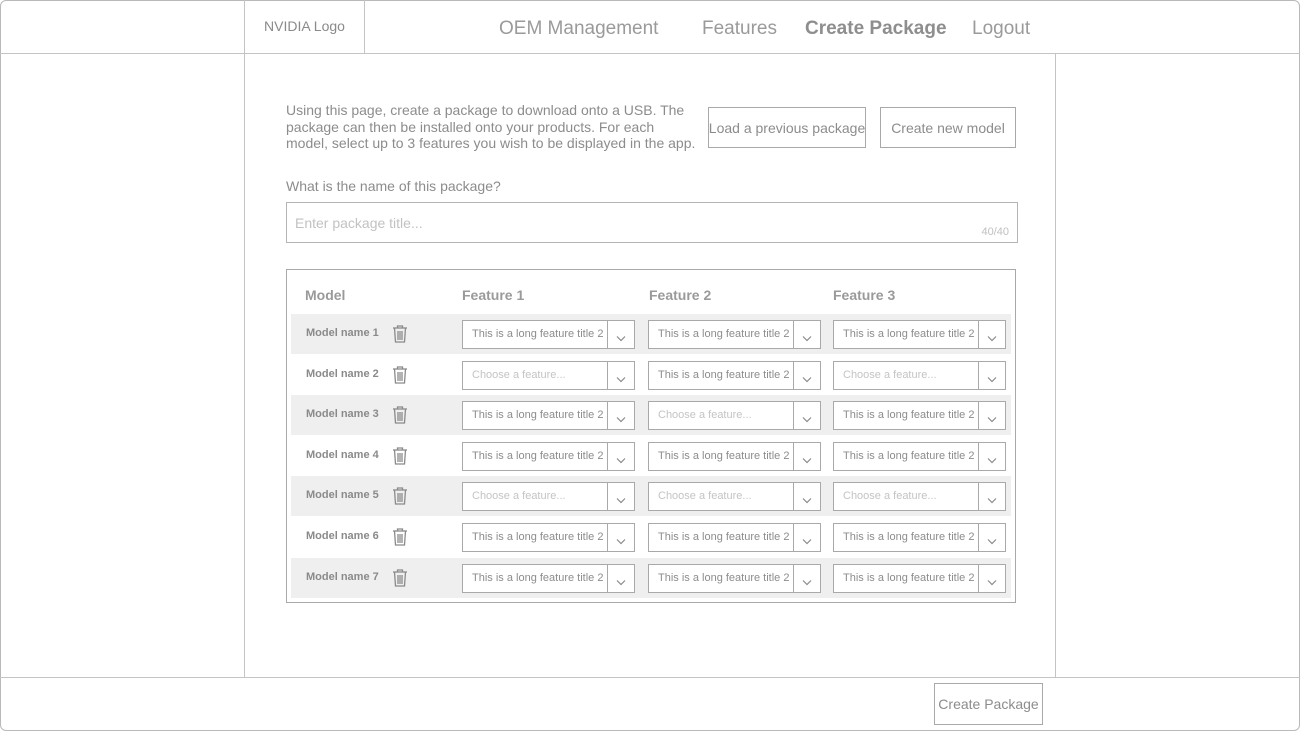 This screenshot has width=1300, height=731. Describe the element at coordinates (988, 704) in the screenshot. I see `create-package-button: Create Package` at that location.